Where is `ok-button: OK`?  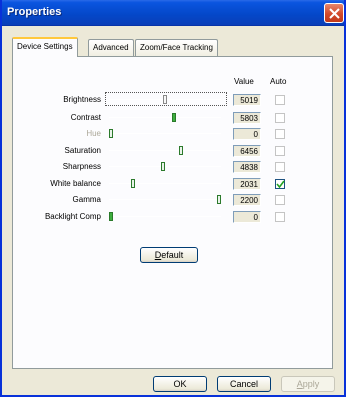
ok-button: OK is located at coordinates (180, 384).